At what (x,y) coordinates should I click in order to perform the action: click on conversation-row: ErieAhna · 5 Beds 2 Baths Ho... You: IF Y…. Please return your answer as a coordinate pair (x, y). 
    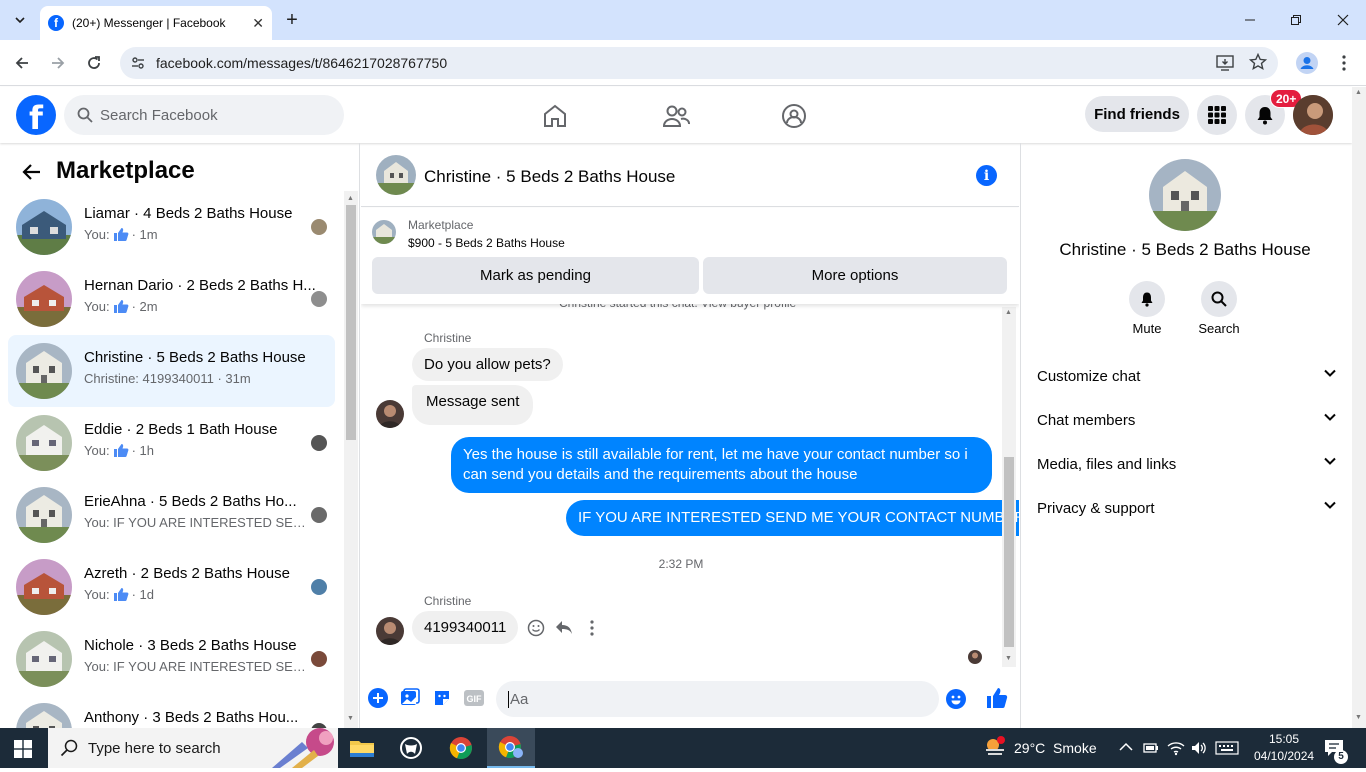
    Looking at the image, I should click on (171, 515).